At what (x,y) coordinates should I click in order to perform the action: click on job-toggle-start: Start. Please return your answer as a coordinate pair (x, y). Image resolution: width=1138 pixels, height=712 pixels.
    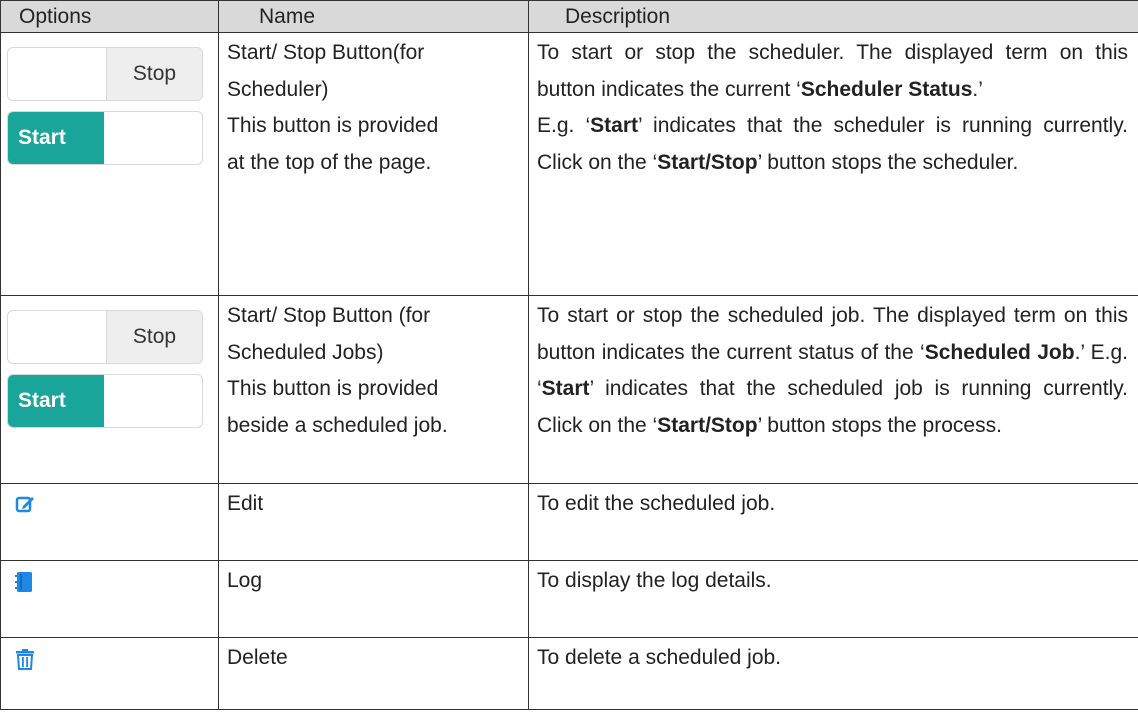
    Looking at the image, I should click on (105, 401).